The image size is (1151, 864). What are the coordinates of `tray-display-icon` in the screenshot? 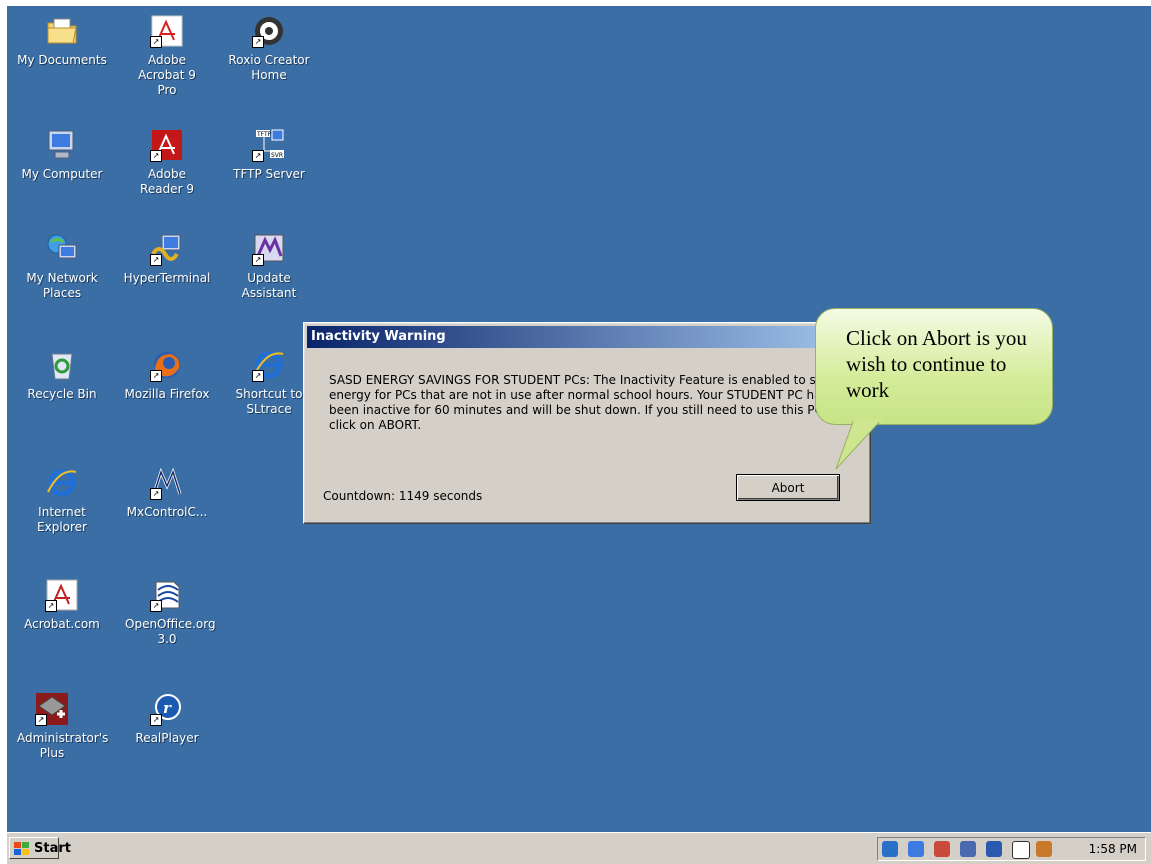 It's located at (968, 849).